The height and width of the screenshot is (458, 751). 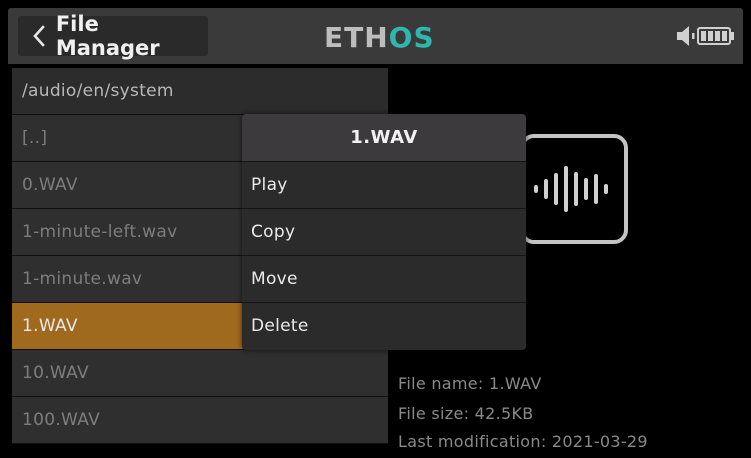 What do you see at coordinates (571, 189) in the screenshot?
I see `audio-waveform-icon` at bounding box center [571, 189].